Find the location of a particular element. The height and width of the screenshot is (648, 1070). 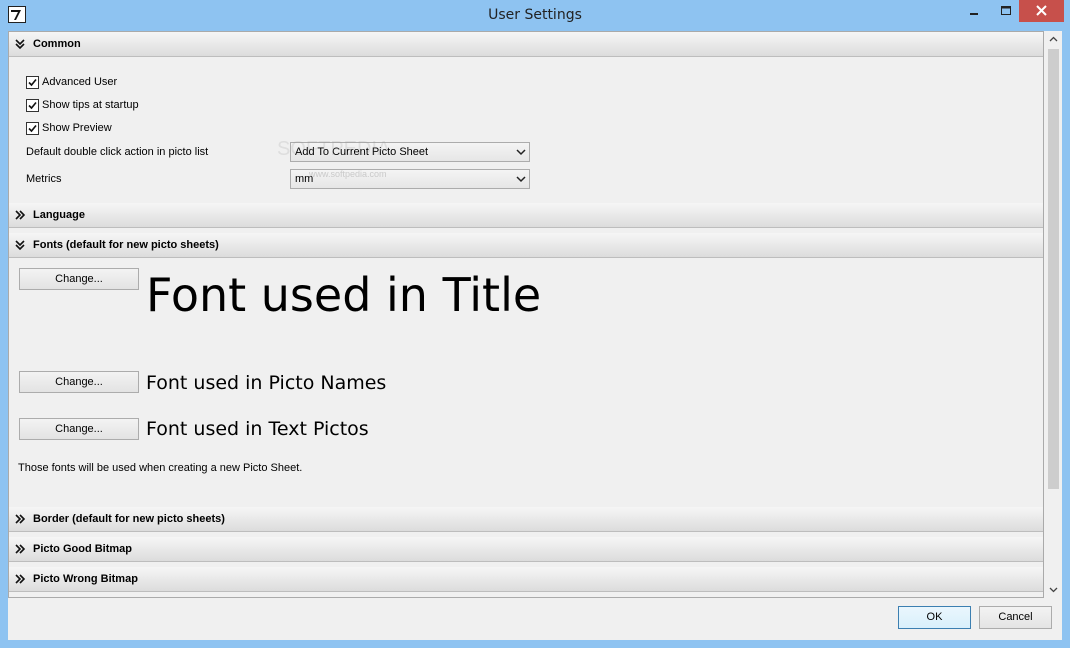

section-common-header: Common is located at coordinates (526, 44).